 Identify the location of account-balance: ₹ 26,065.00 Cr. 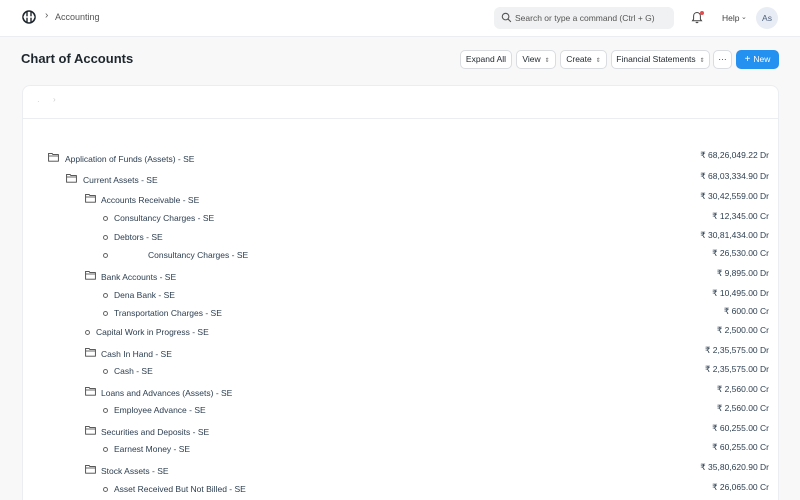
(740, 487).